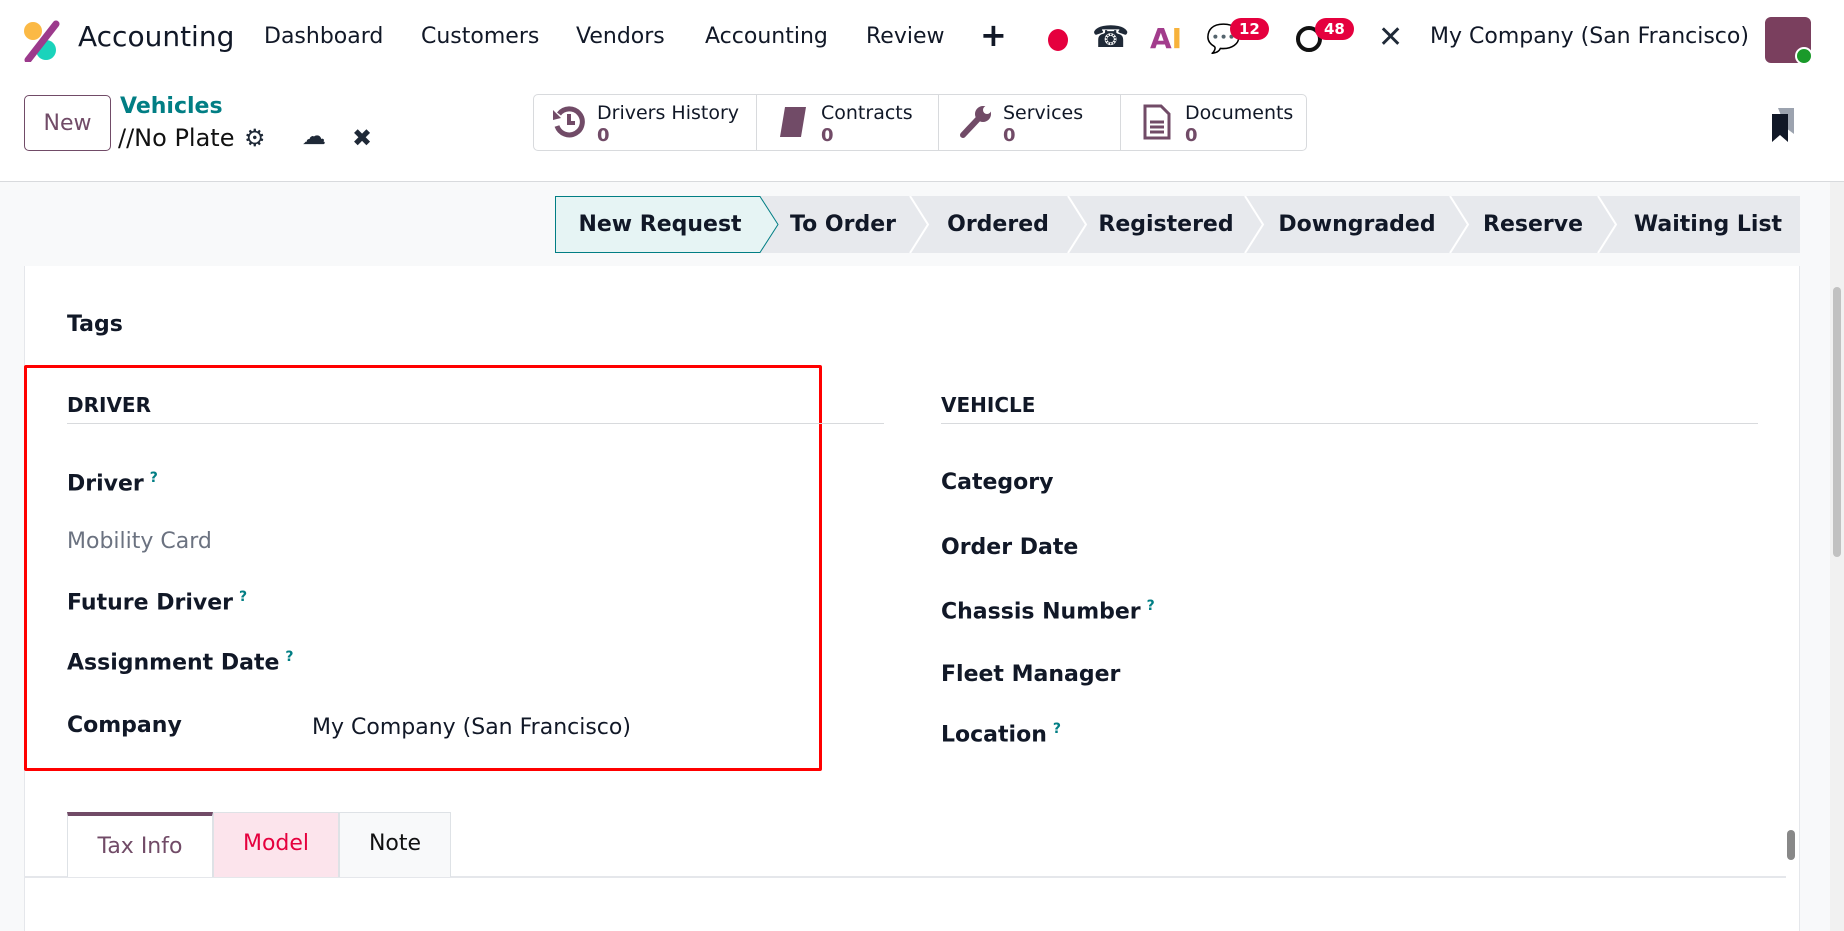 This screenshot has width=1844, height=931. Describe the element at coordinates (1533, 224) in the screenshot. I see `stage-reserve: Reserve` at that location.